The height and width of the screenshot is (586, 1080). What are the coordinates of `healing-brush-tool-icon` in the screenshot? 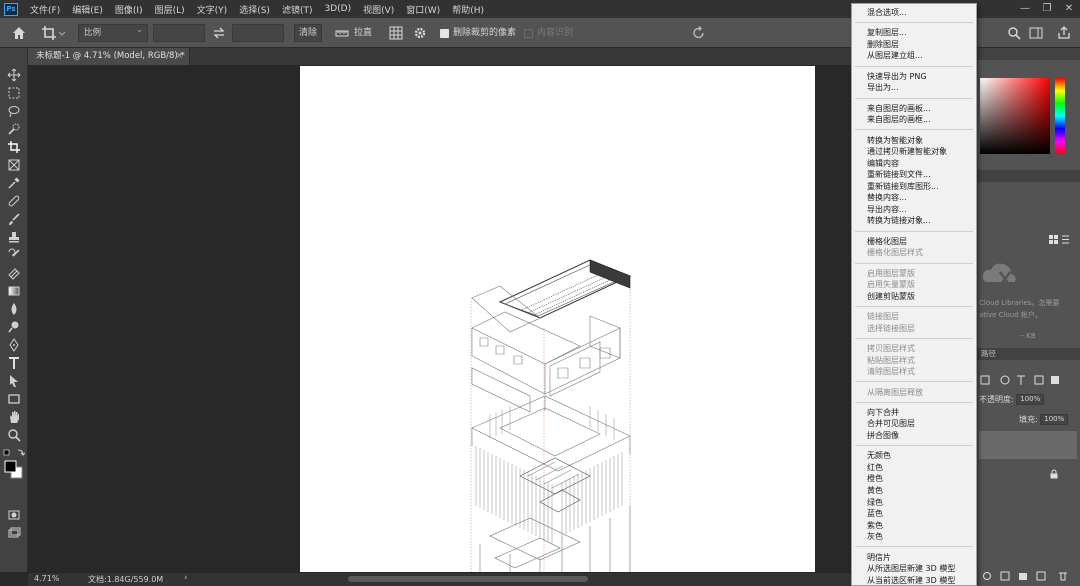 It's located at (14, 201).